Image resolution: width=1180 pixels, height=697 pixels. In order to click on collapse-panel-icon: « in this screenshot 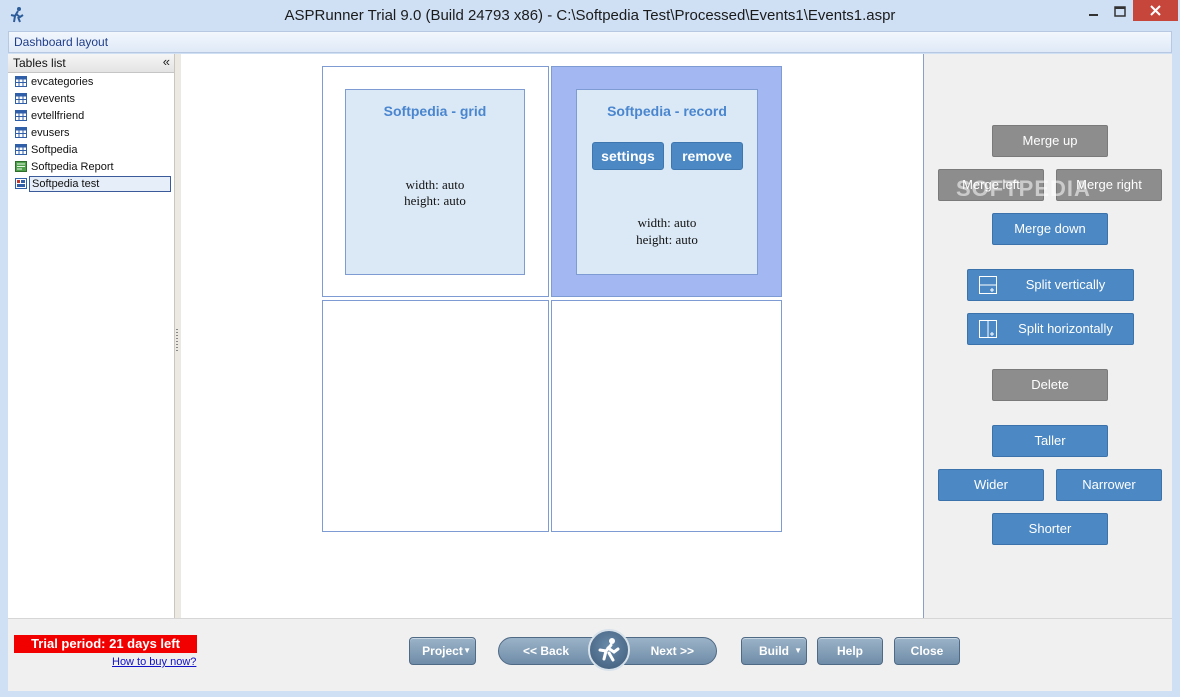, I will do `click(166, 61)`.